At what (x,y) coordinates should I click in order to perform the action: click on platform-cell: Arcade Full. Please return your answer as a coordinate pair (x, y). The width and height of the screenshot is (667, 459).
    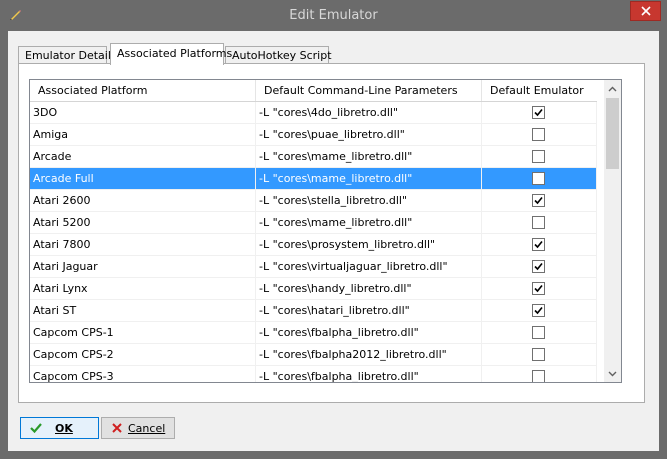
    Looking at the image, I should click on (143, 178).